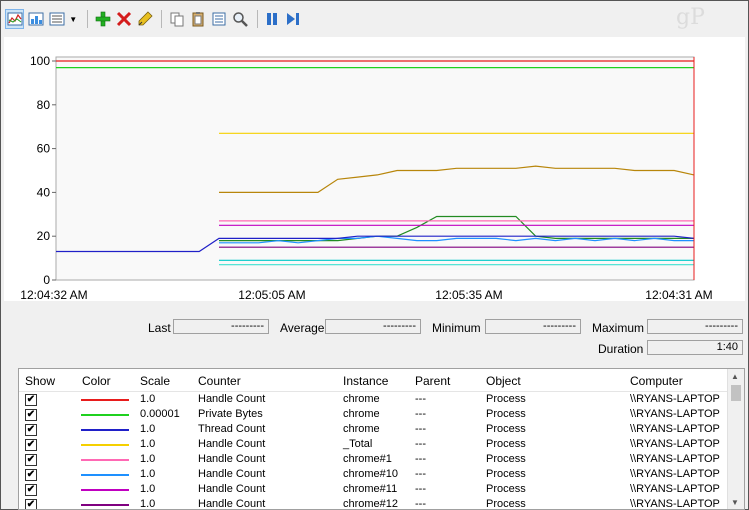  Describe the element at coordinates (735, 439) in the screenshot. I see `legend-scrollbar: ▲ ▼` at that location.